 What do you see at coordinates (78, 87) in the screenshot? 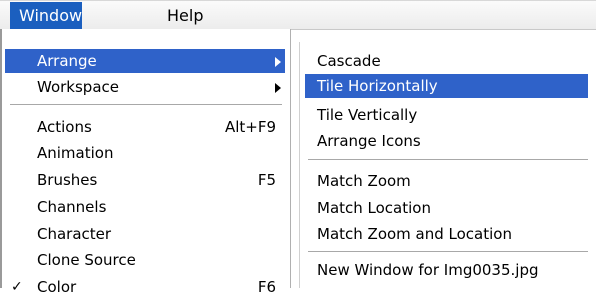
I see `menu-item-label: Workspace` at bounding box center [78, 87].